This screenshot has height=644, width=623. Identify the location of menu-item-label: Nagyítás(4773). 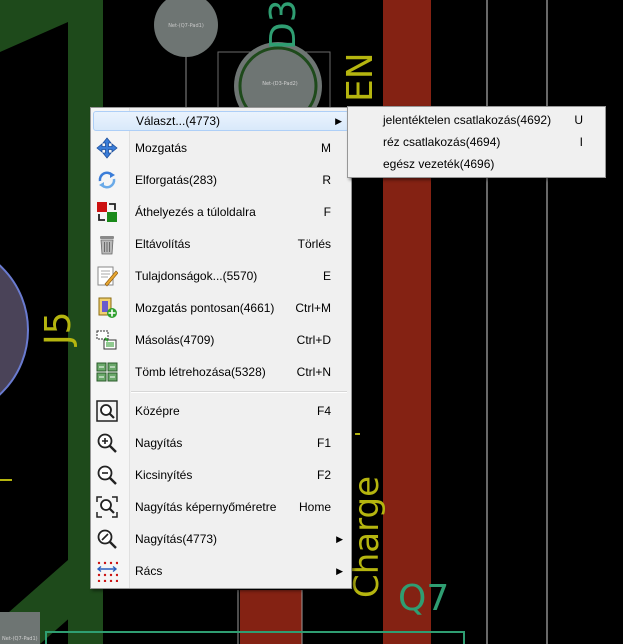
(176, 539).